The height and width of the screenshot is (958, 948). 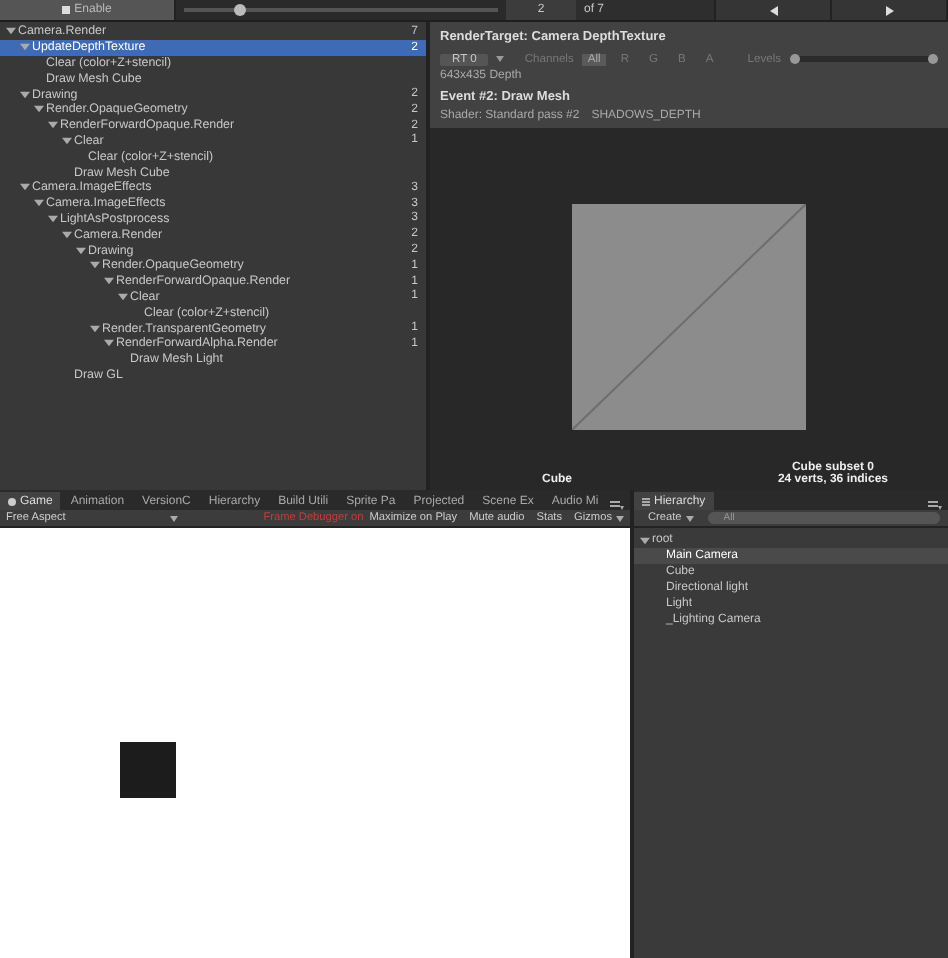 I want to click on previous-icon, so click(x=773, y=10).